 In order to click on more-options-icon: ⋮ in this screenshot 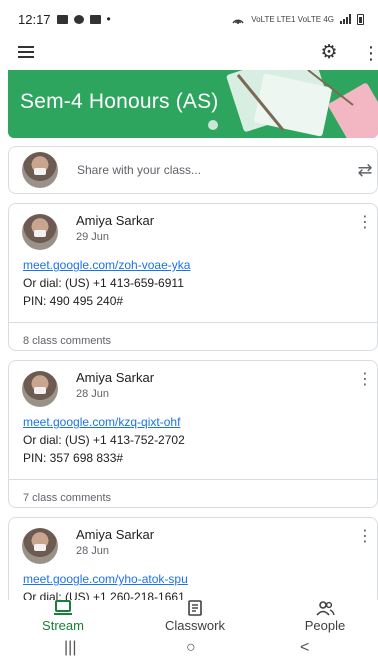, I will do `click(370, 53)`.